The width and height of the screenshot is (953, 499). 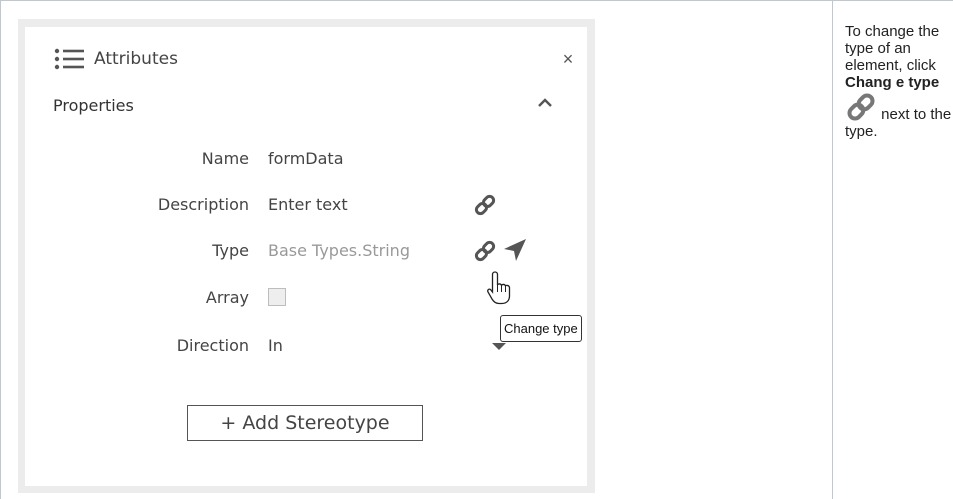 What do you see at coordinates (203, 204) in the screenshot?
I see `description-label: Description` at bounding box center [203, 204].